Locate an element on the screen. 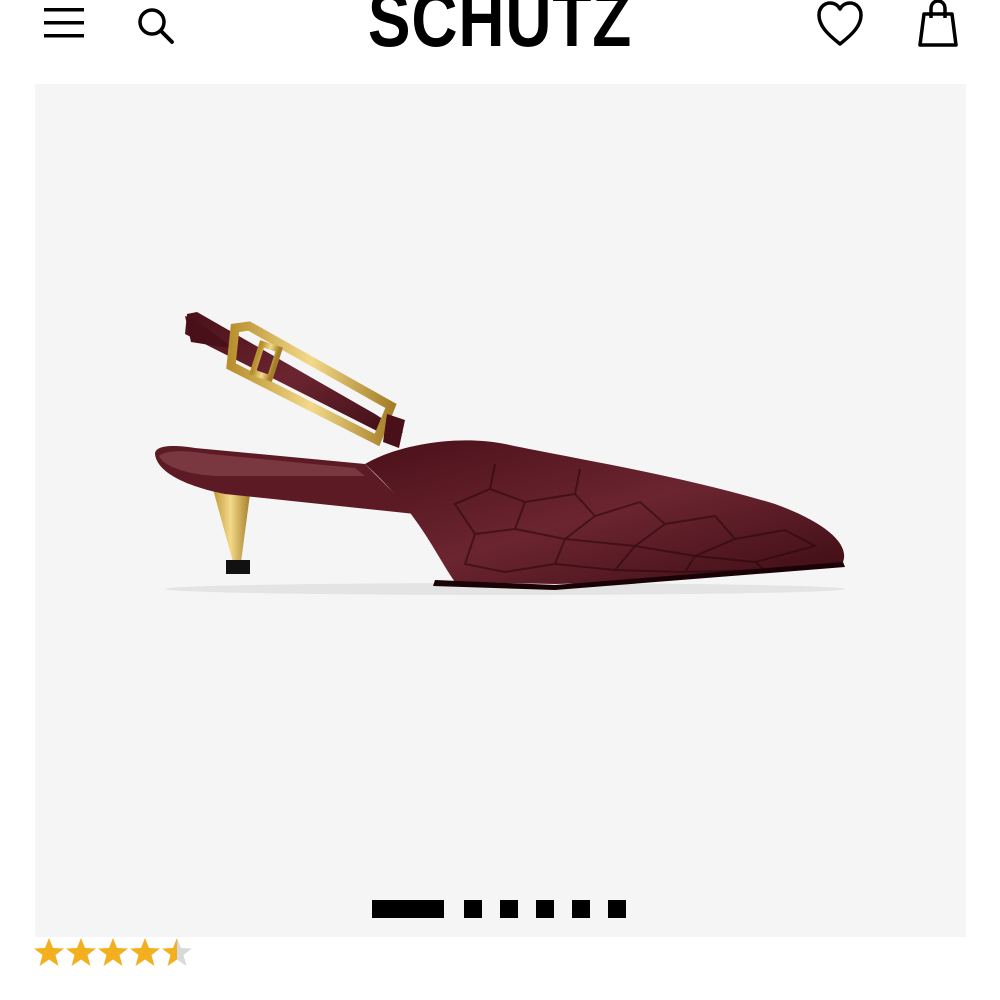 The width and height of the screenshot is (1000, 1000). gallery-pagination is located at coordinates (500, 910).